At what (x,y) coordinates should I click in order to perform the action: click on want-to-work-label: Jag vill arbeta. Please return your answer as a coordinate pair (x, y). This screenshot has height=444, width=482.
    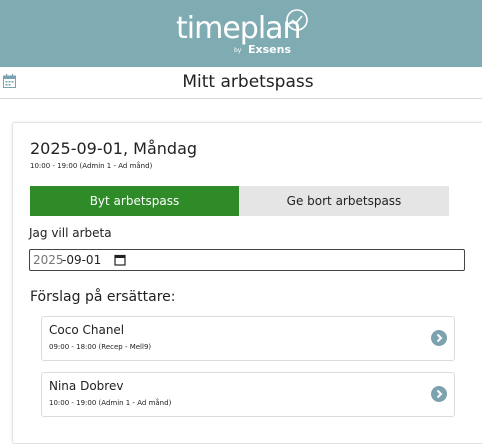
    Looking at the image, I should click on (70, 233).